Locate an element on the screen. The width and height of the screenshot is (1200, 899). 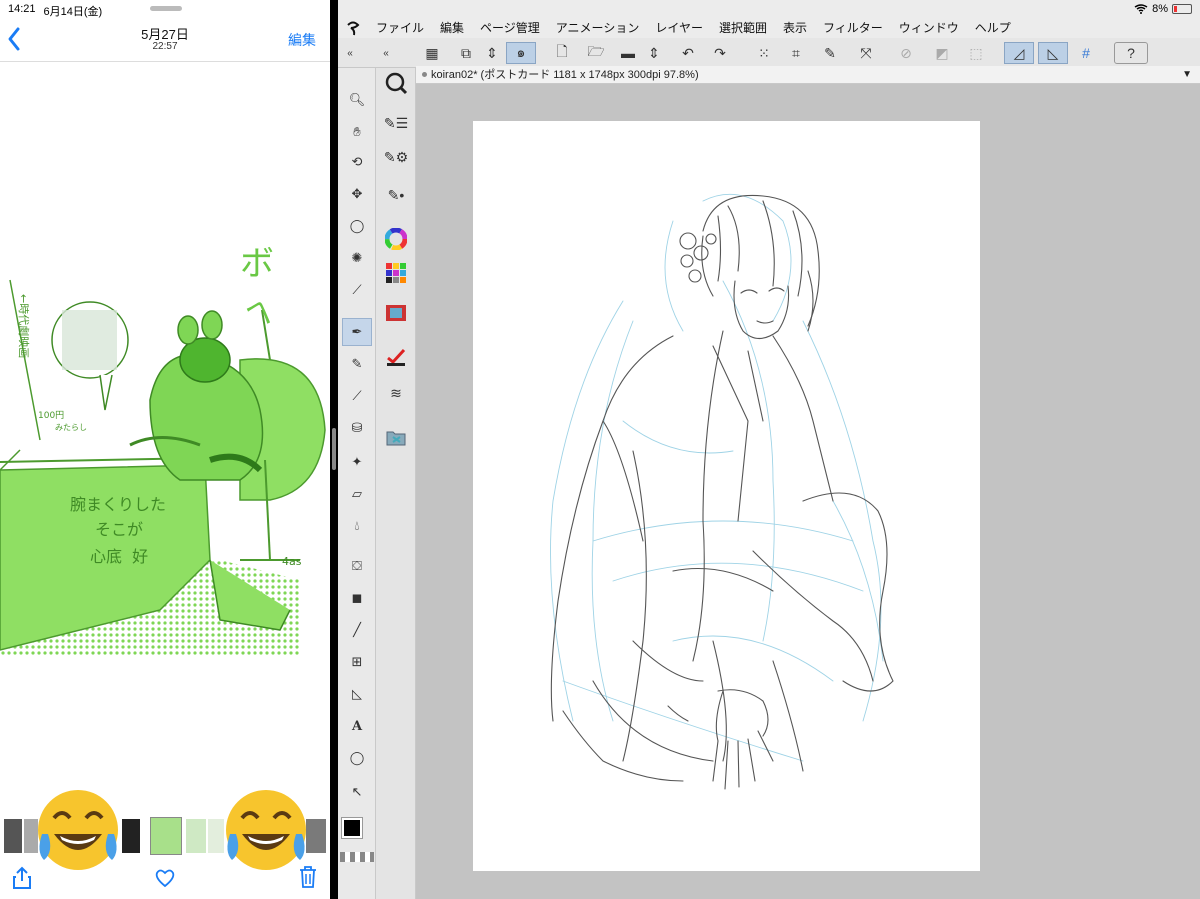
collapse-left2-icon: « is located at coordinates (386, 53).